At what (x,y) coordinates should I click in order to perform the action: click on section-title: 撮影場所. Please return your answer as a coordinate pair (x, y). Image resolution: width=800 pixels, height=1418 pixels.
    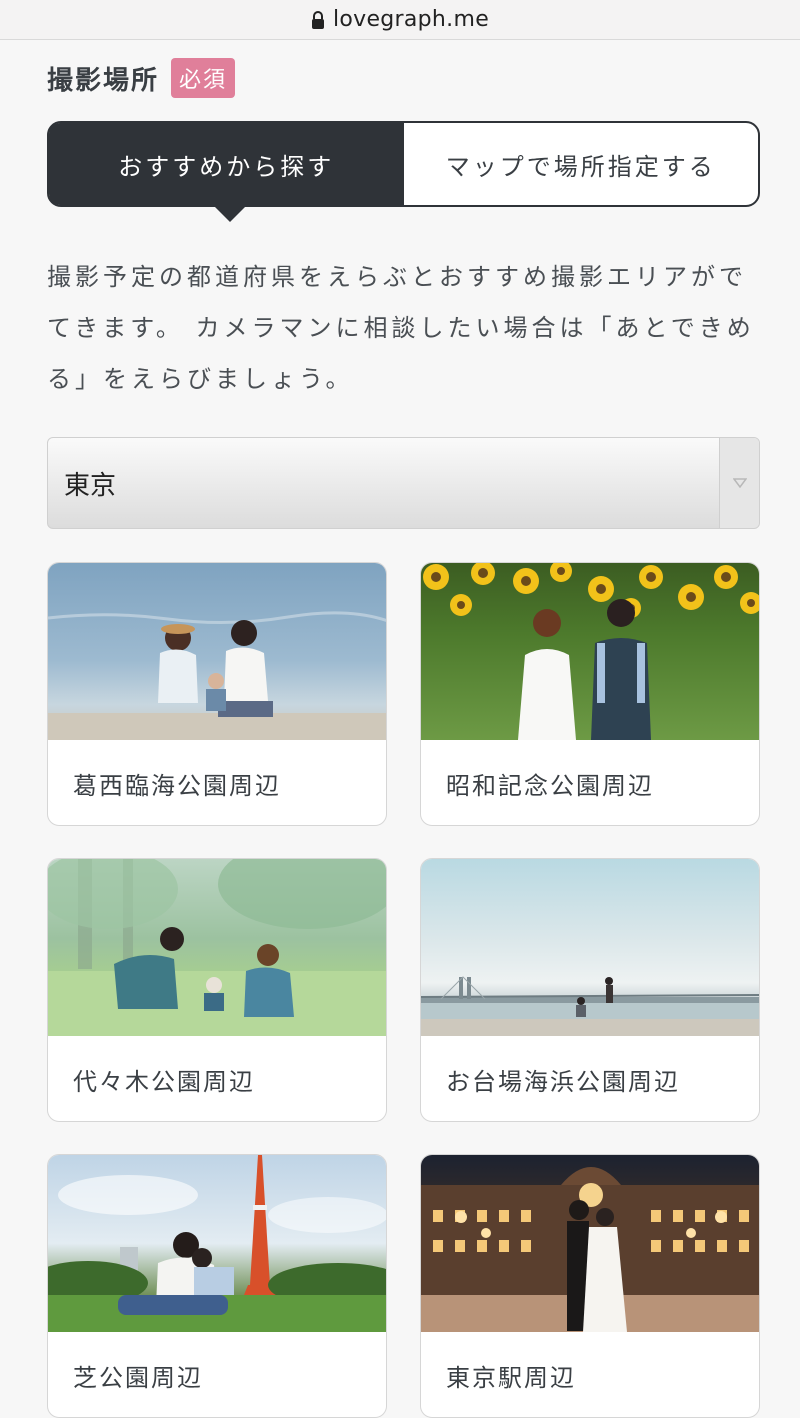
    Looking at the image, I should click on (103, 80).